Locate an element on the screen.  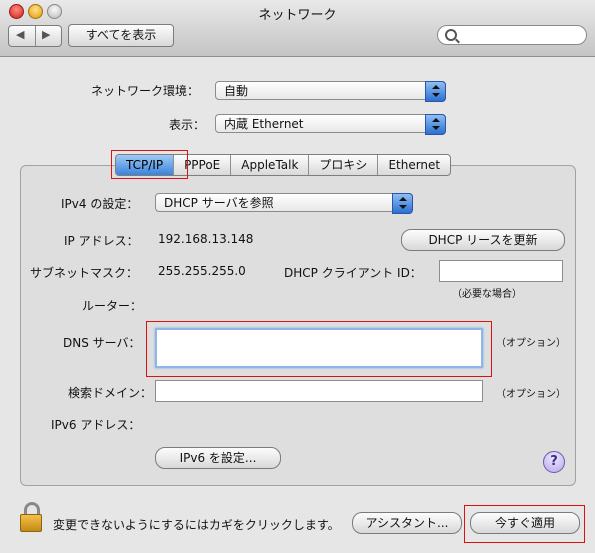
title-toolbar: ネットワーク ◀ ▶ すべてを表示 is located at coordinates (297, 28).